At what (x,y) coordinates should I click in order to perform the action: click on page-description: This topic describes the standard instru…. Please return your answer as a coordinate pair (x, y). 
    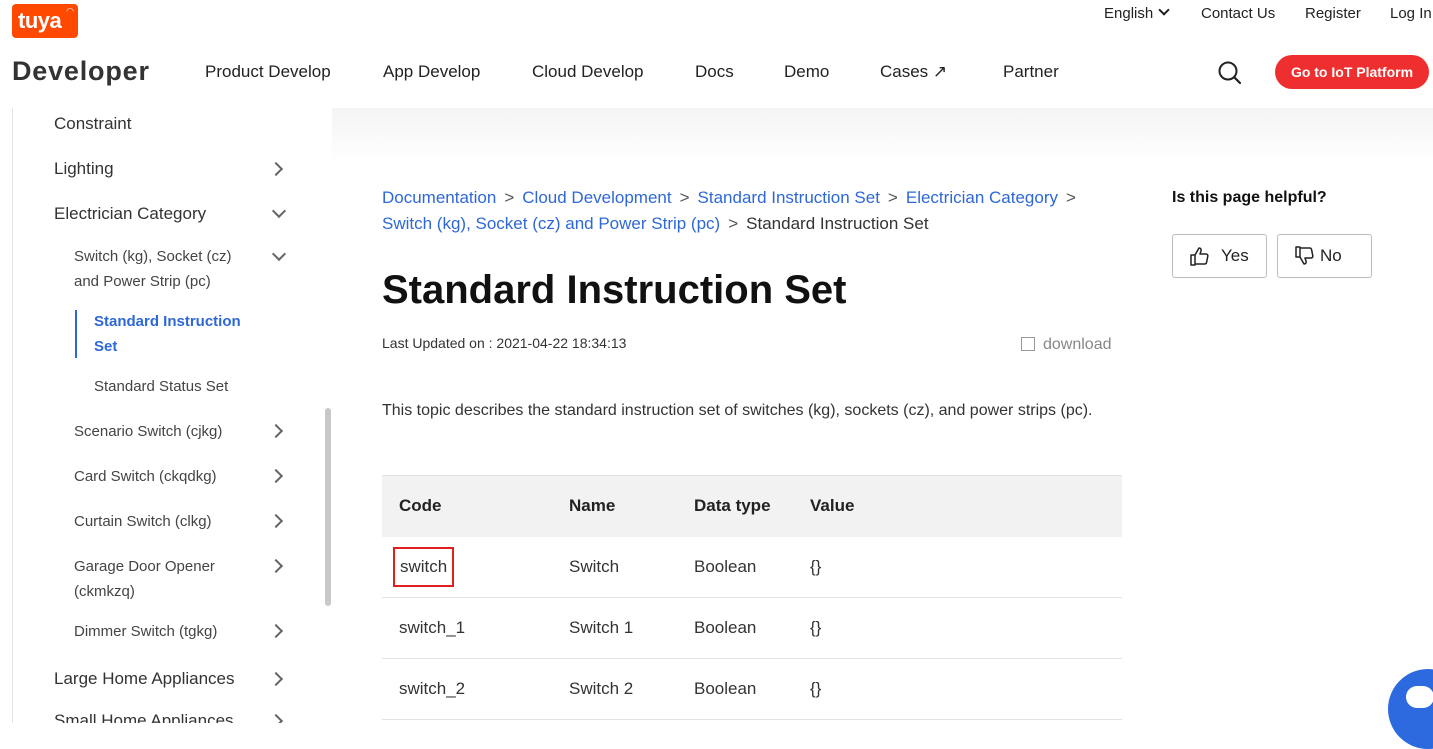
    Looking at the image, I should click on (737, 410).